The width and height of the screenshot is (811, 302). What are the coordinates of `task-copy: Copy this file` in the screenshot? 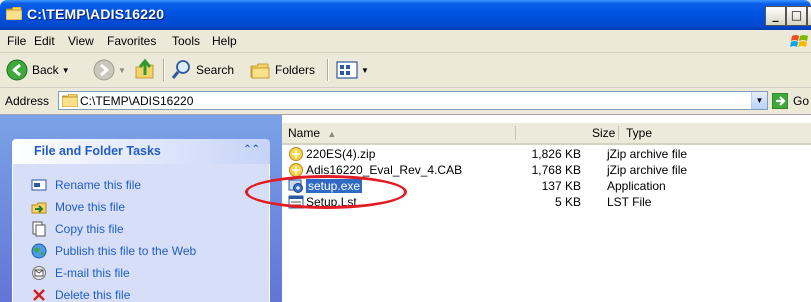 It's located at (77, 229).